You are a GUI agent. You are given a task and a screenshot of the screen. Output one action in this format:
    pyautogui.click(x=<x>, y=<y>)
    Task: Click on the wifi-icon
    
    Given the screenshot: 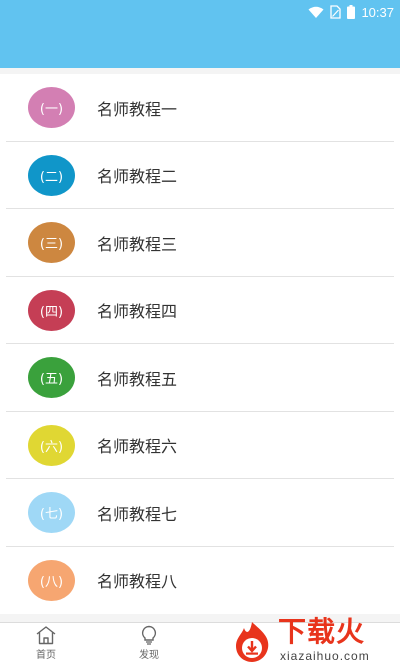 What is the action you would take?
    pyautogui.click(x=316, y=12)
    